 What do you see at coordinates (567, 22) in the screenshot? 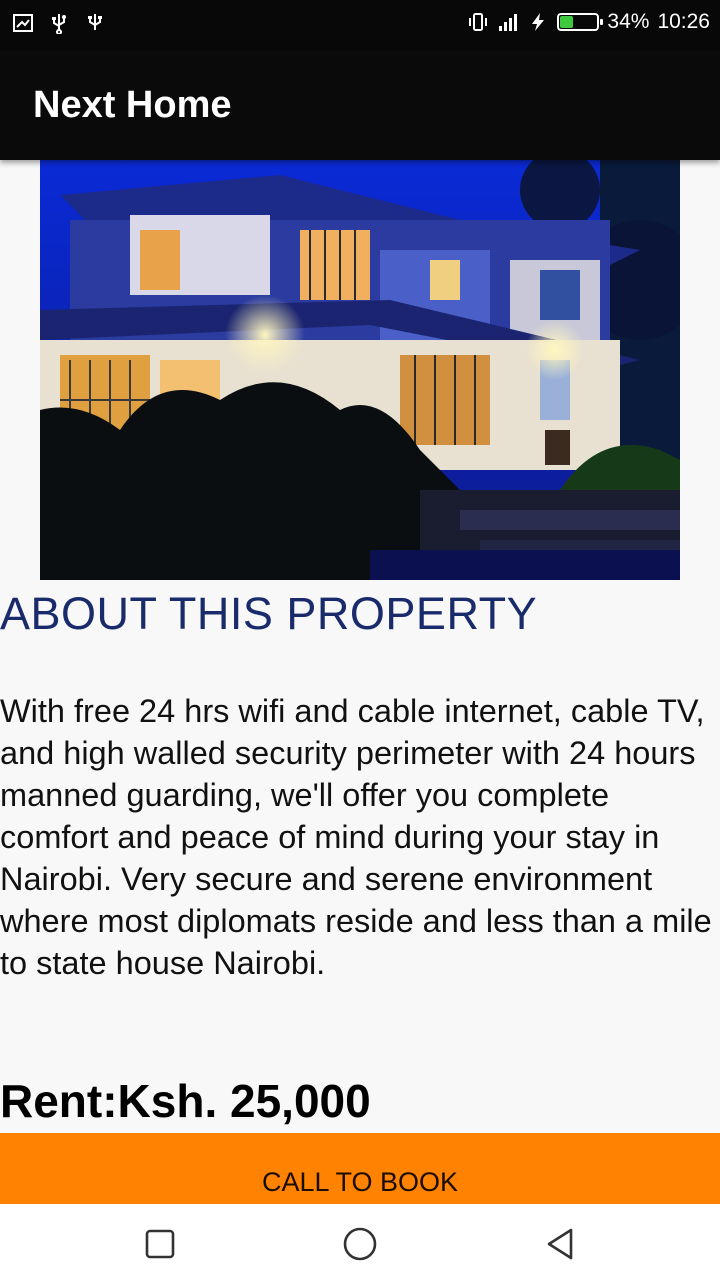
I see `battery-level` at bounding box center [567, 22].